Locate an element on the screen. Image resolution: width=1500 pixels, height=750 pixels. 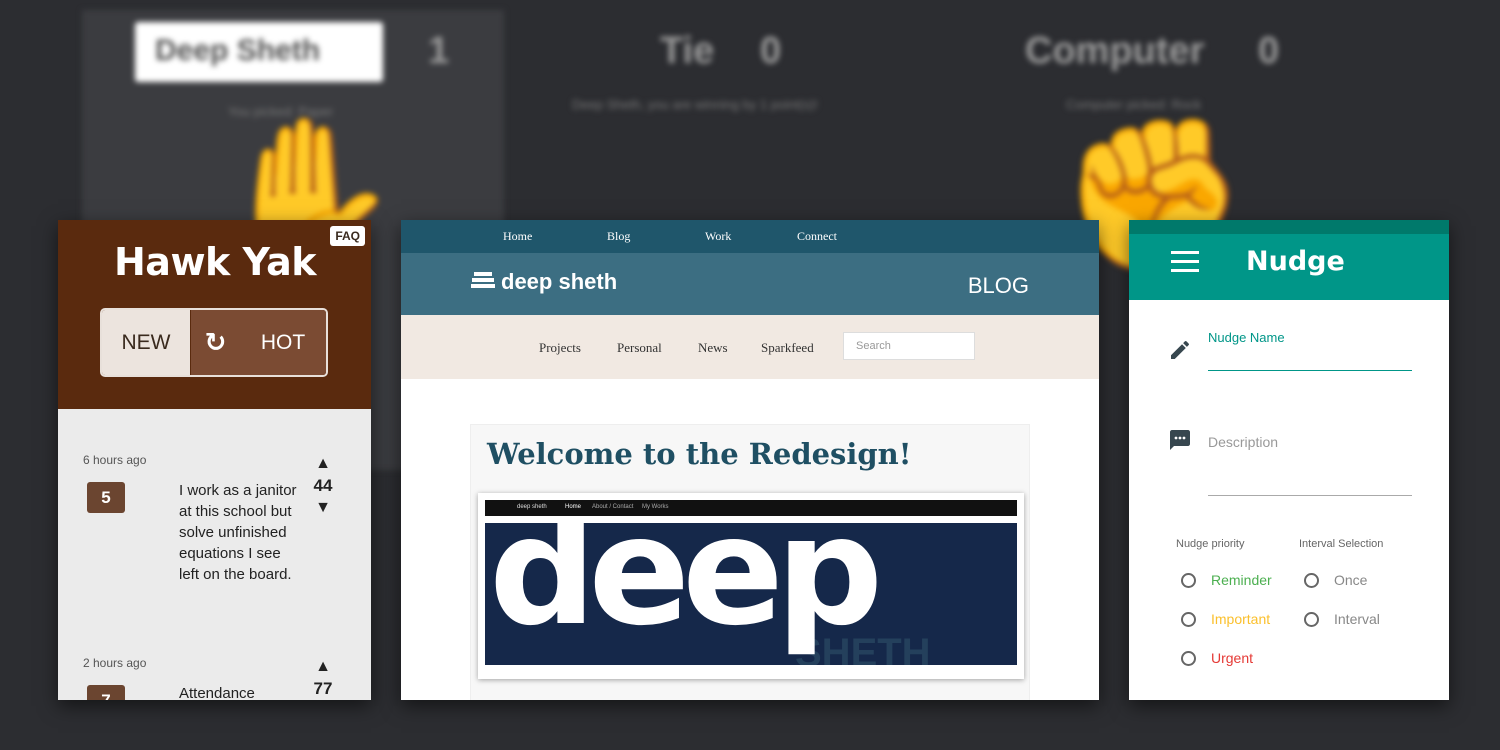
reply-count-badge: 7 is located at coordinates (106, 692).